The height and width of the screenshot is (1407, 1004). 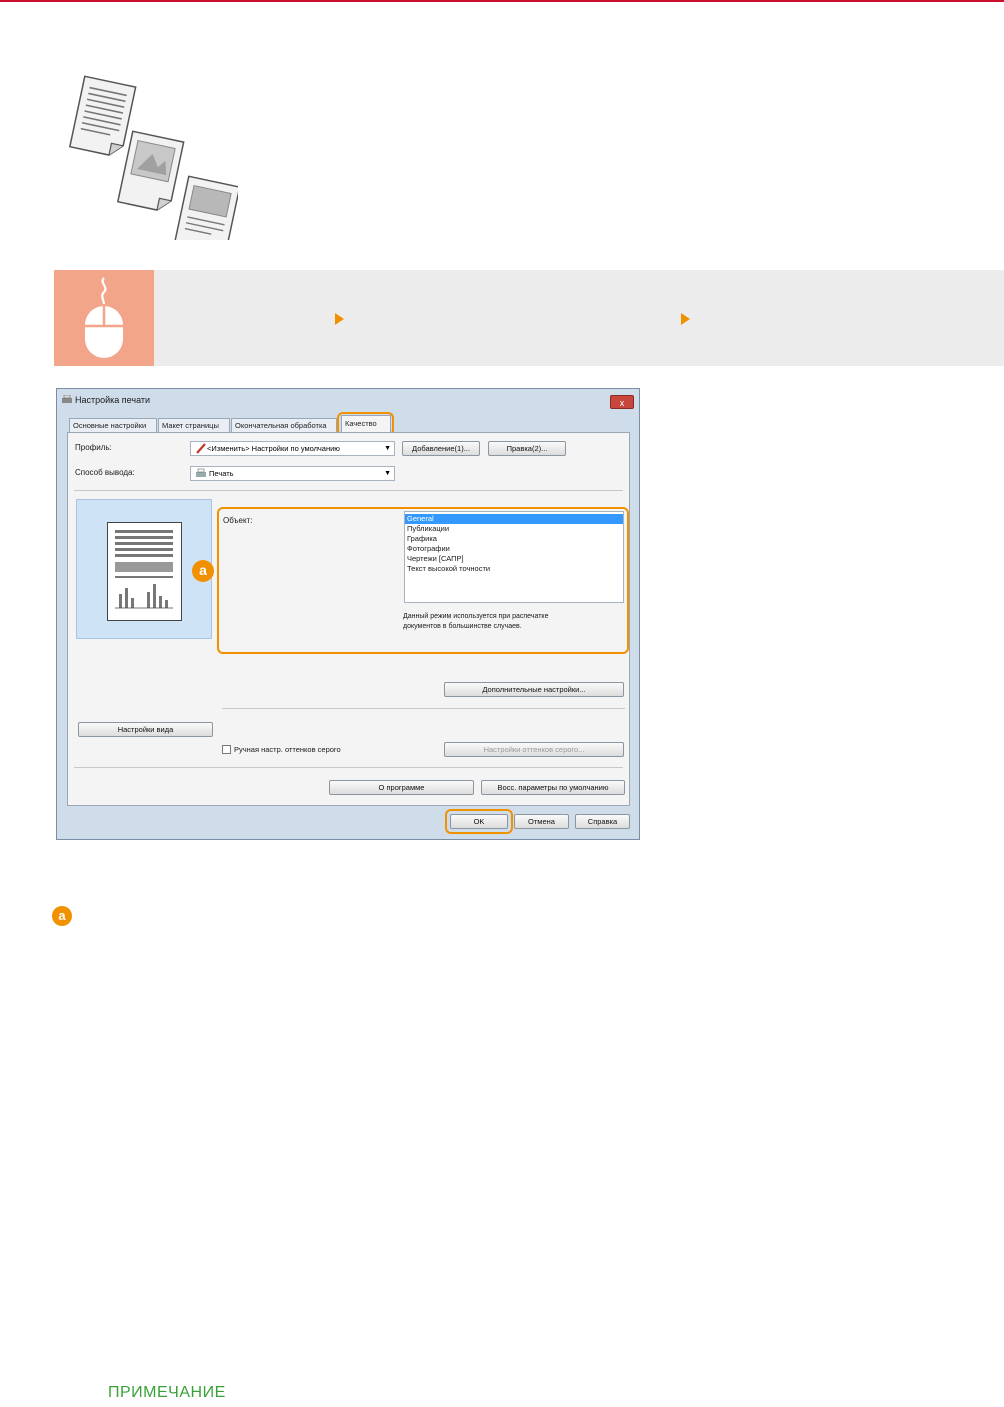 I want to click on output-method-value: Печать, so click(x=221, y=473).